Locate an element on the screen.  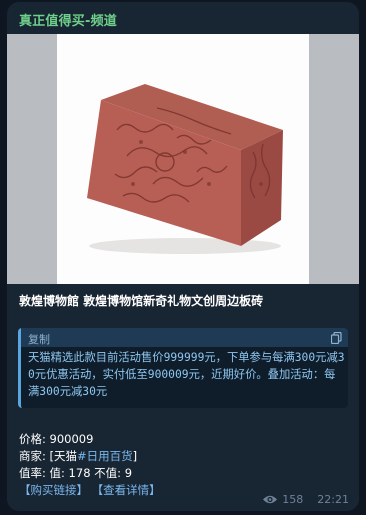
eye-icon is located at coordinates (270, 499).